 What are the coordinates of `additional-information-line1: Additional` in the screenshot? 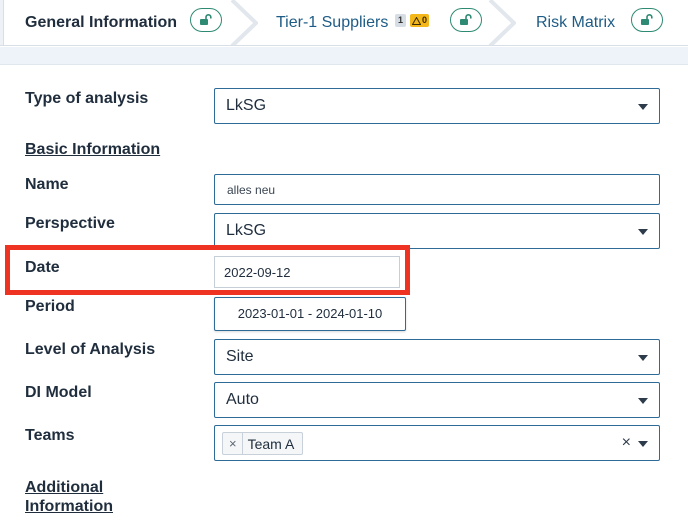 It's located at (64, 487).